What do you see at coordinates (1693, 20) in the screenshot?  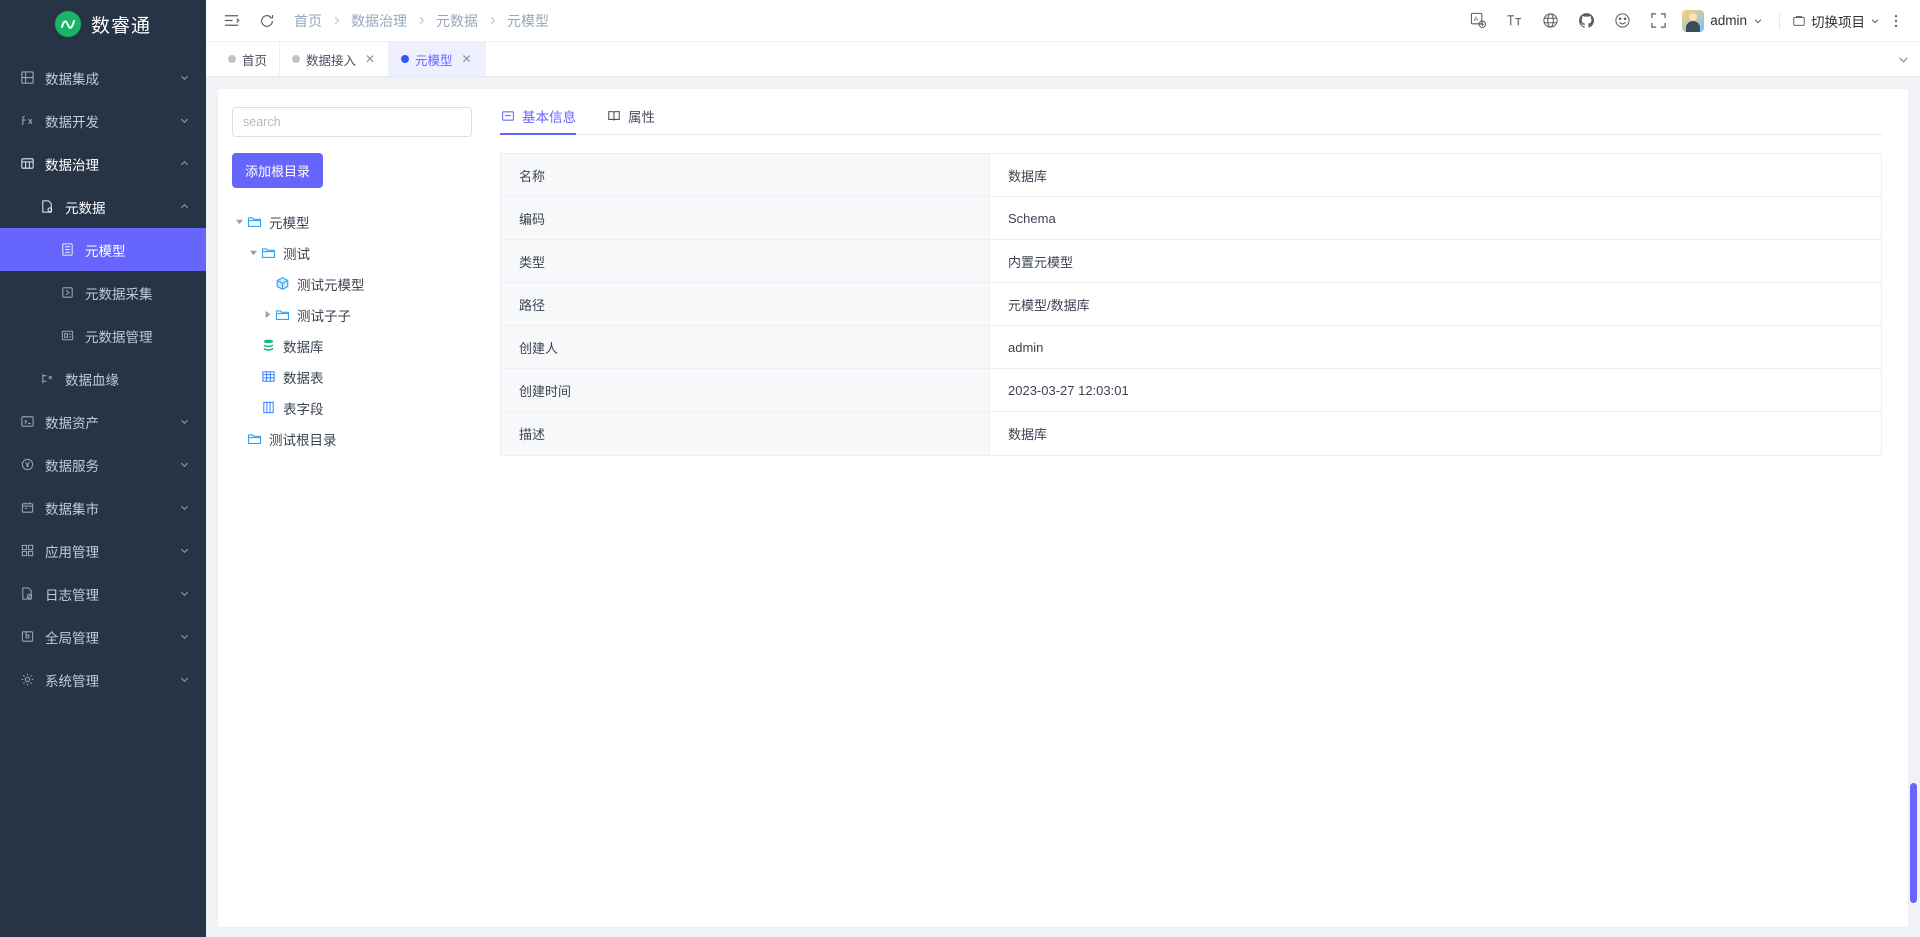 I see `avatar` at bounding box center [1693, 20].